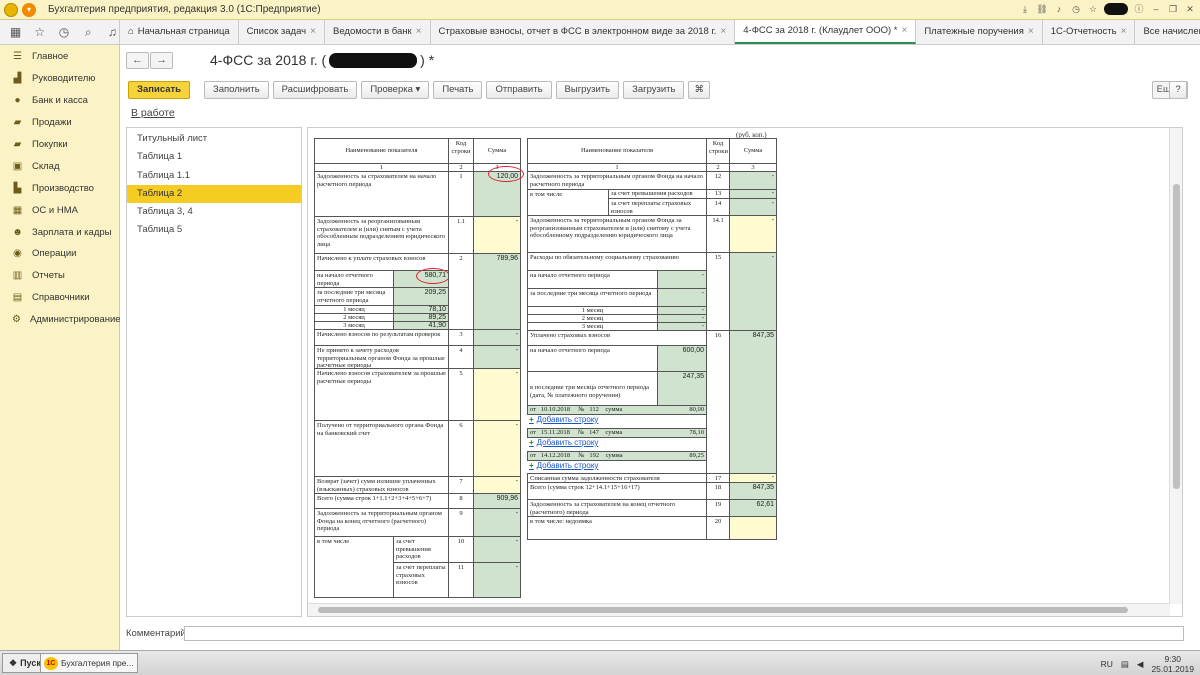  What do you see at coordinates (161, 60) in the screenshot?
I see `forward-button: →` at bounding box center [161, 60].